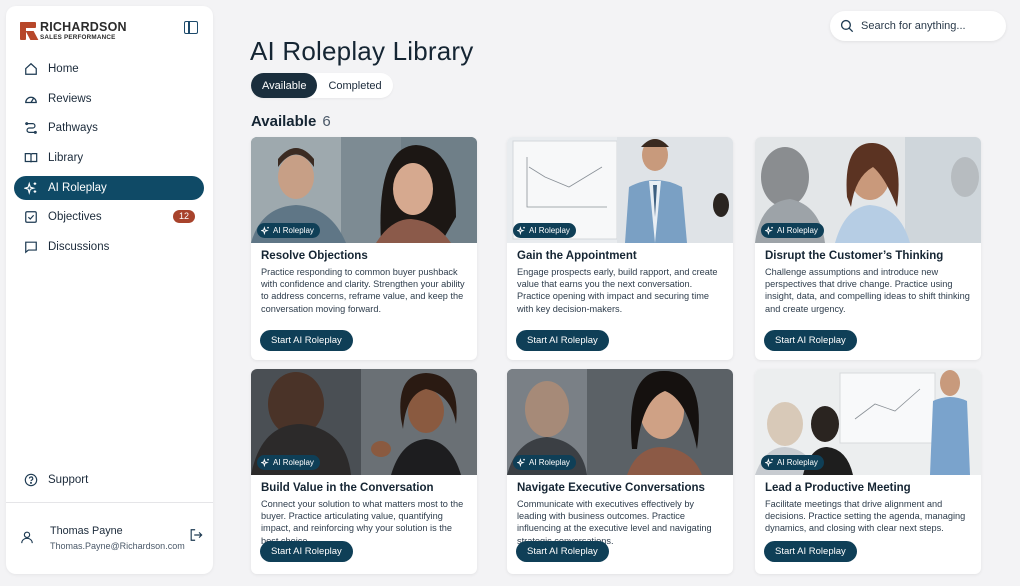  Describe the element at coordinates (362, 51) in the screenshot. I see `page-title: AI Roleplay Library` at that location.